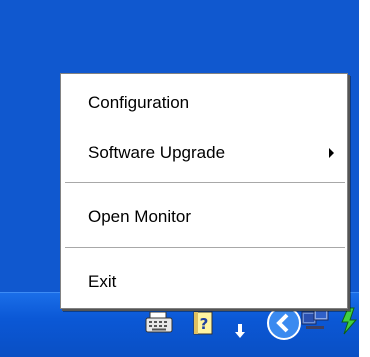 The image size is (370, 357). Describe the element at coordinates (331, 153) in the screenshot. I see `submenu-arrow-icon` at that location.